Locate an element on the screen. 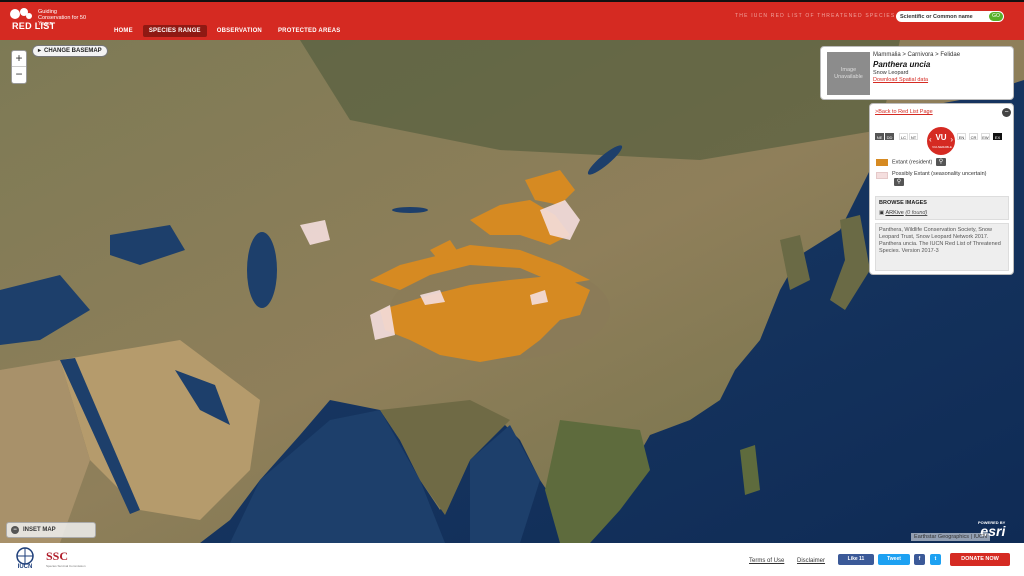  category-cr: CR is located at coordinates (973, 136).